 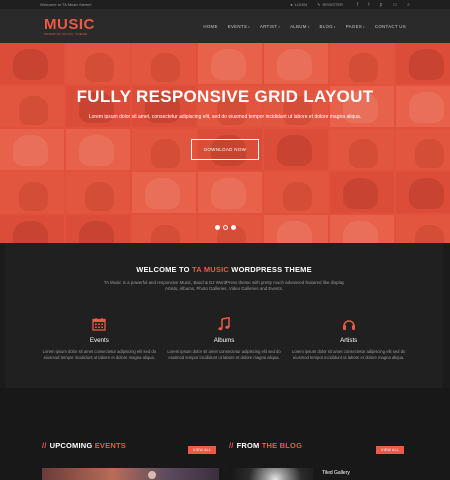 I want to click on nav-label: ARTIST, so click(x=268, y=26).